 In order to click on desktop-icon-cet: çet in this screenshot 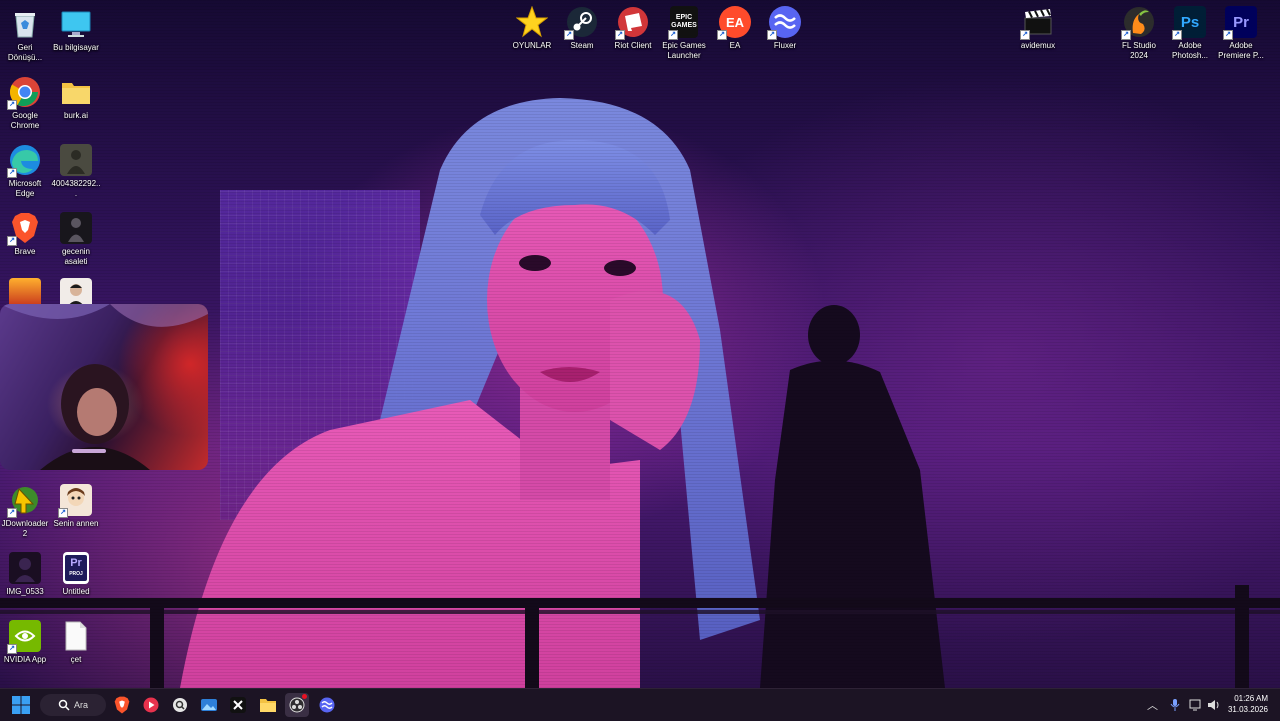, I will do `click(76, 640)`.